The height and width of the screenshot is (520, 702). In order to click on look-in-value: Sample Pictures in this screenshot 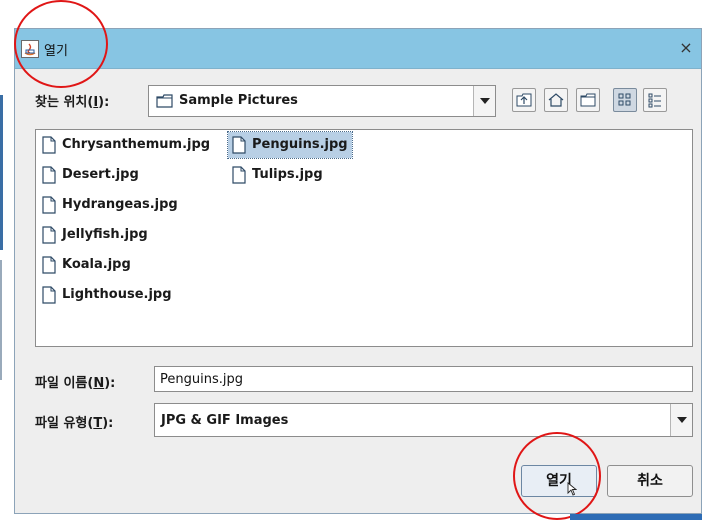, I will do `click(238, 100)`.